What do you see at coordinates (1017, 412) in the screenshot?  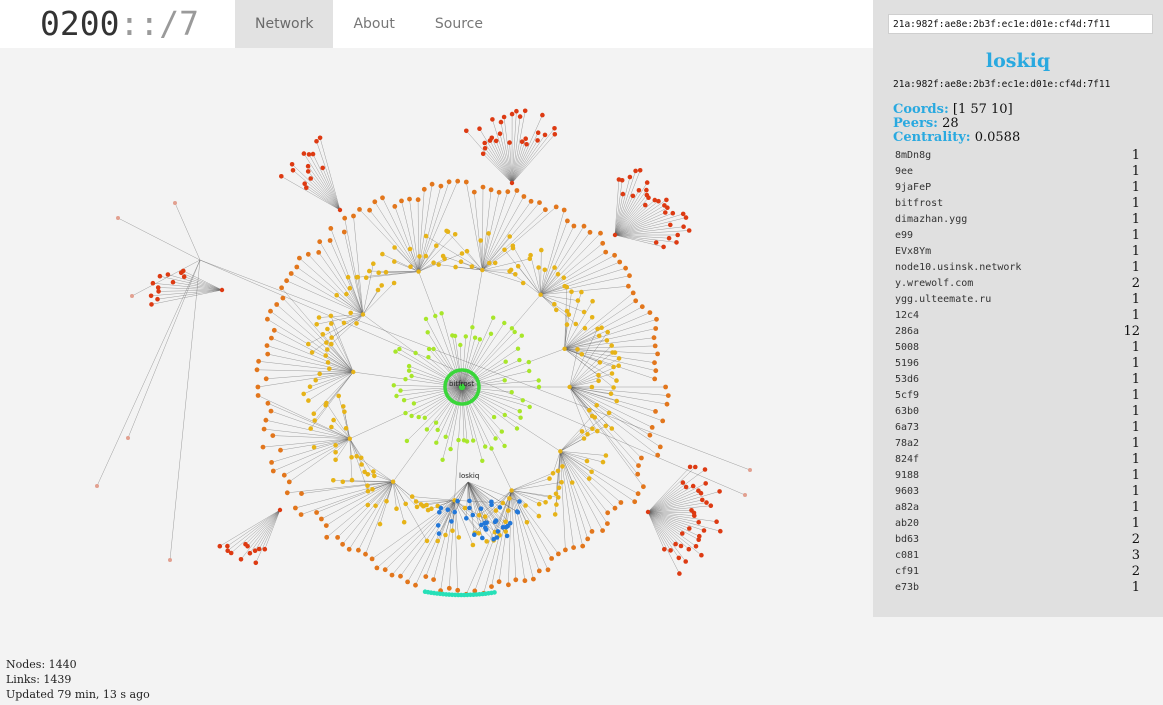 I see `peer-row: 63b0 1` at bounding box center [1017, 412].